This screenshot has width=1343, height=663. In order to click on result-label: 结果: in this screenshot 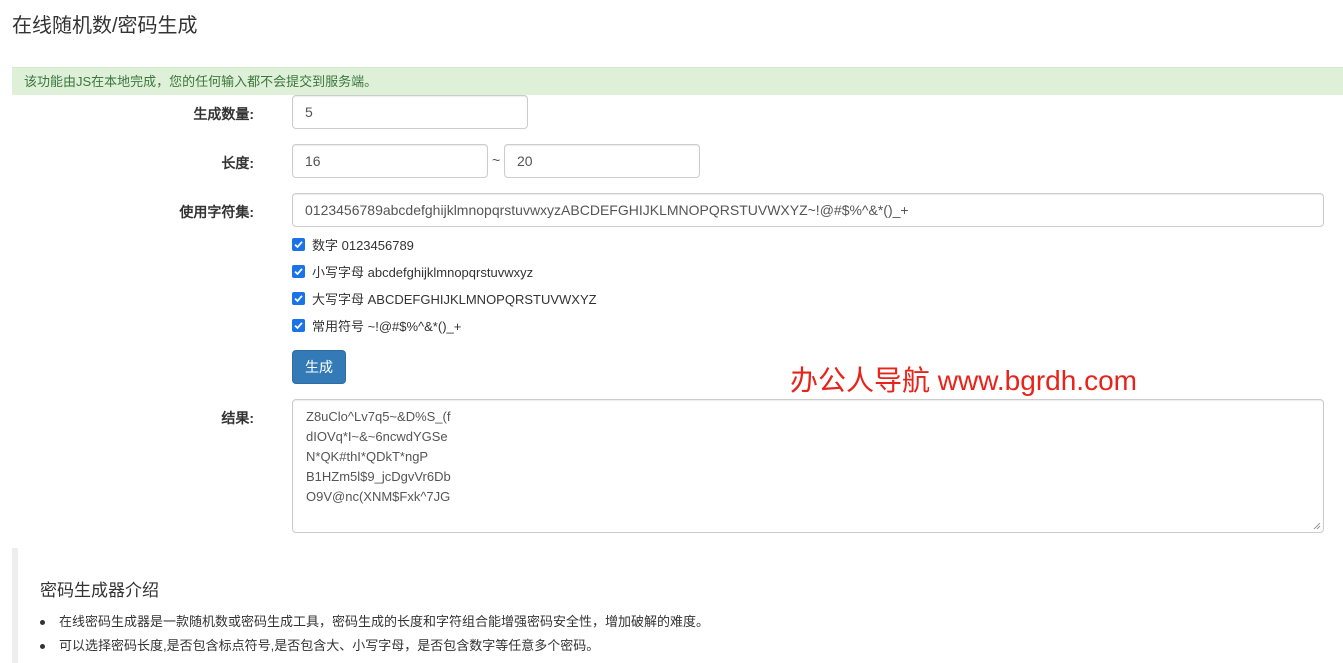, I will do `click(237, 418)`.